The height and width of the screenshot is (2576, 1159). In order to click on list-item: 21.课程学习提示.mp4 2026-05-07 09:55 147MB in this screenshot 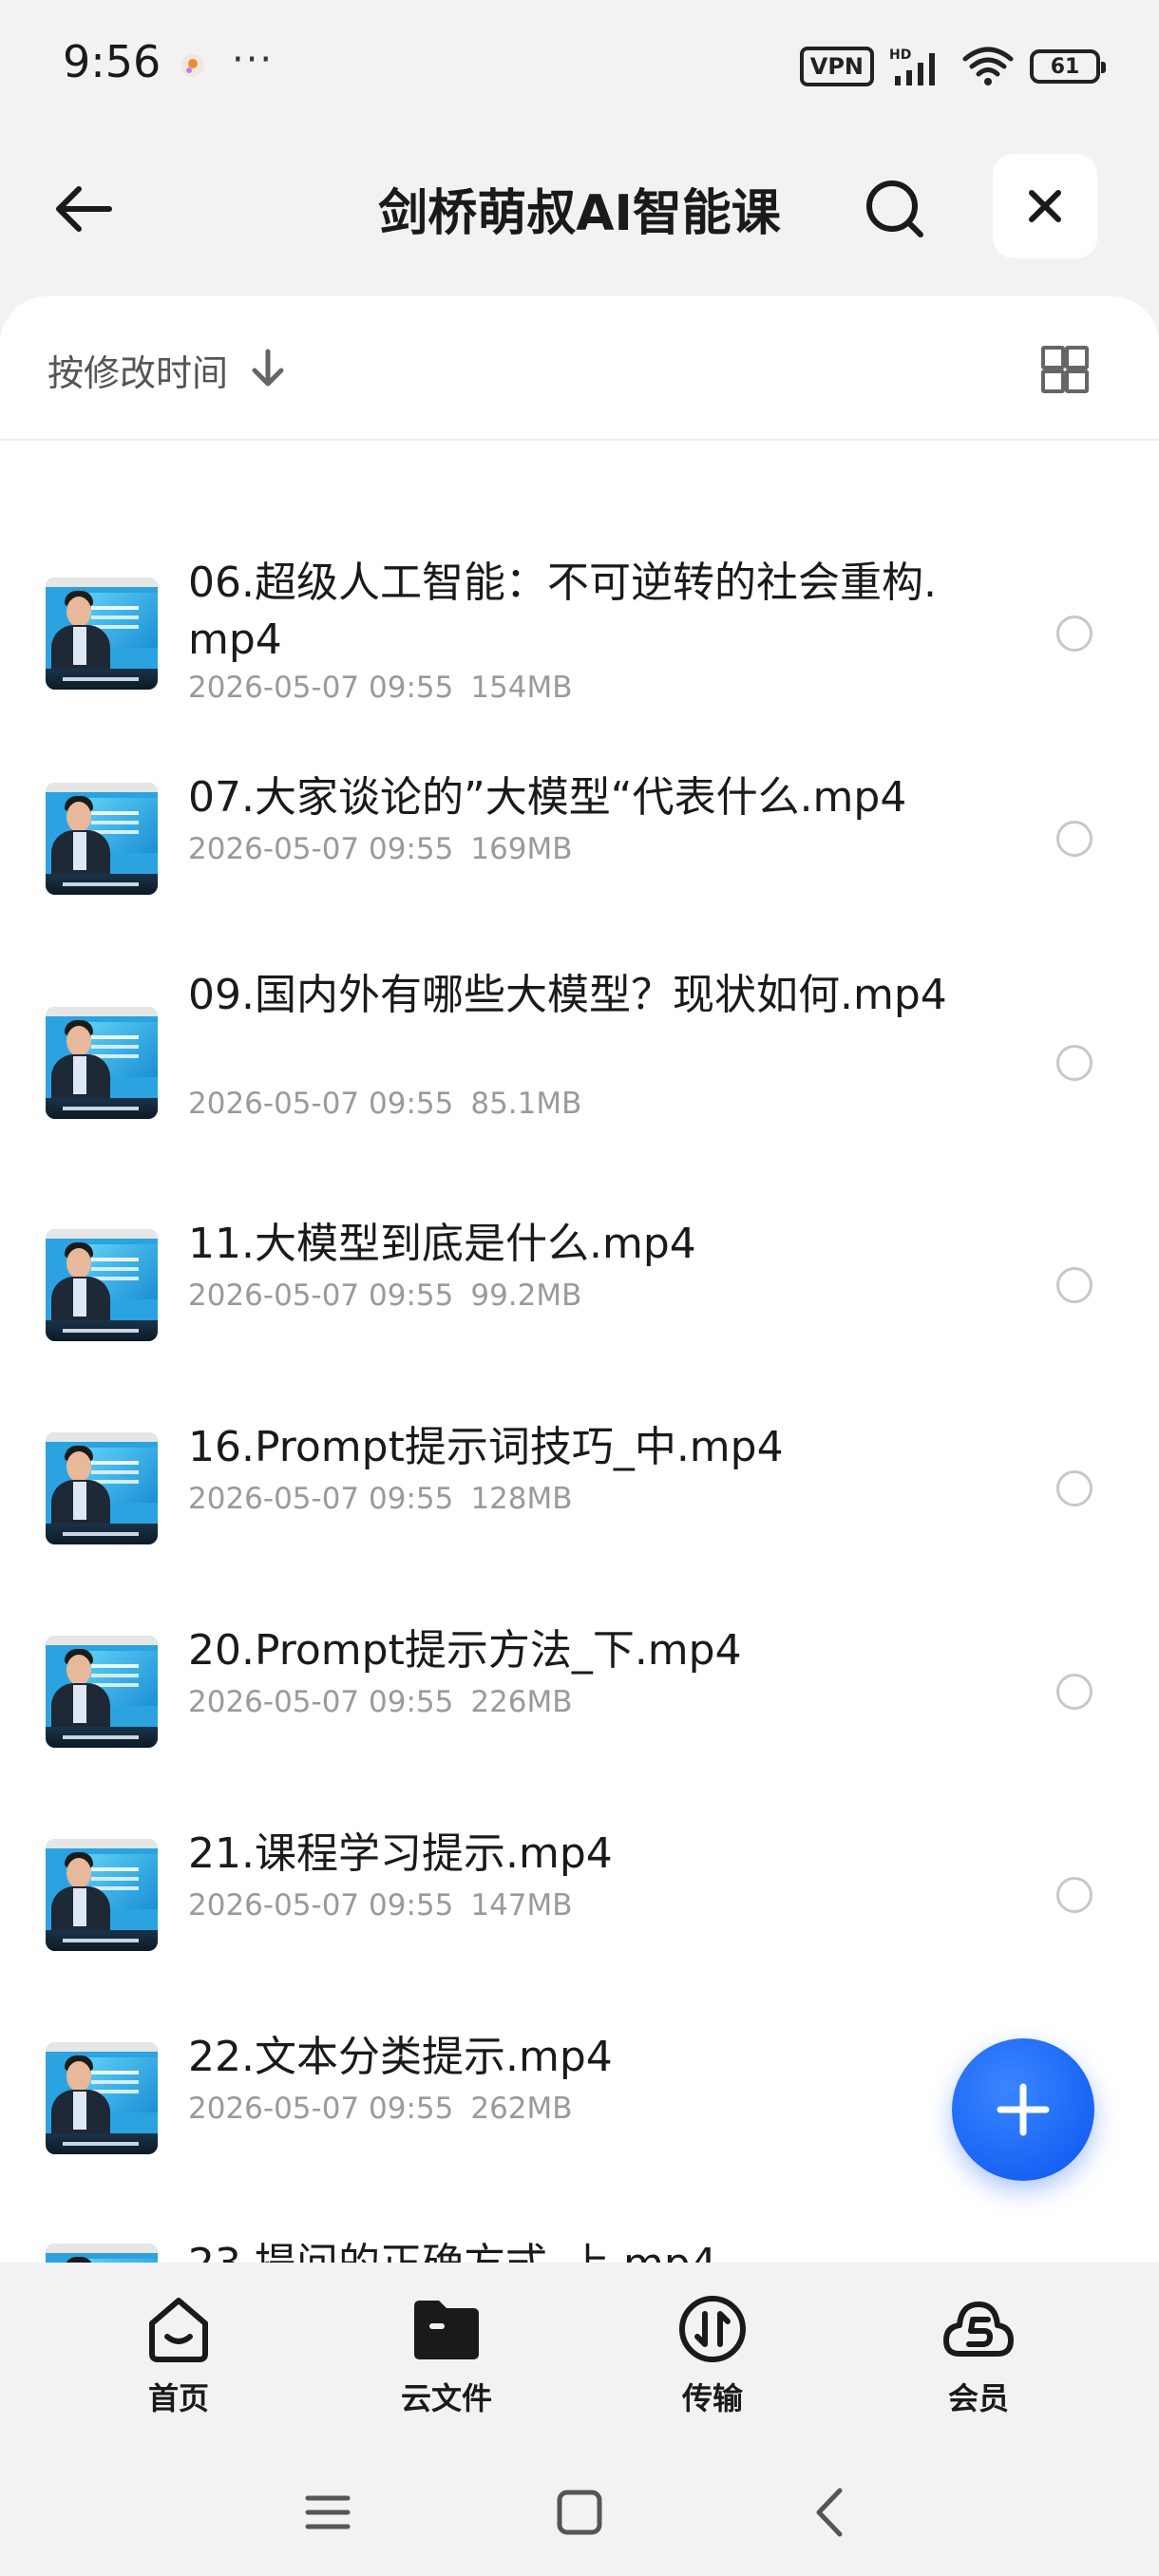, I will do `click(579, 1896)`.